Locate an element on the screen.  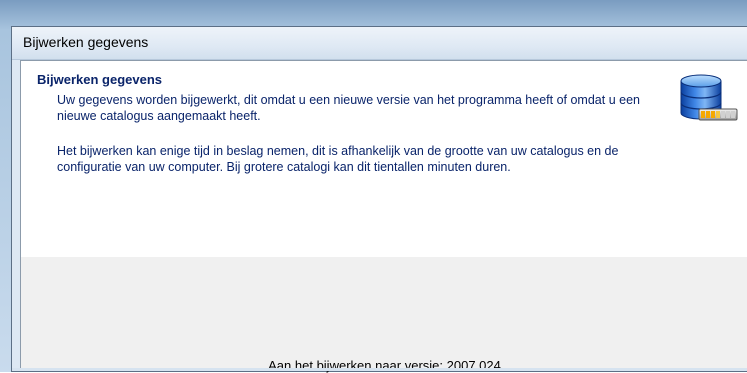
database-icon is located at coordinates (709, 97).